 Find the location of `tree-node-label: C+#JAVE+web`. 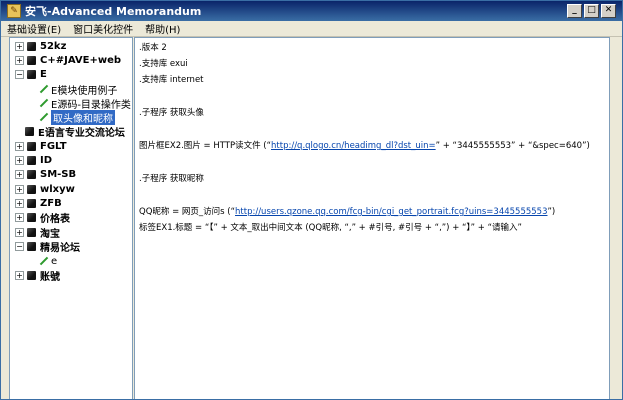

tree-node-label: C+#JAVE+web is located at coordinates (81, 60).